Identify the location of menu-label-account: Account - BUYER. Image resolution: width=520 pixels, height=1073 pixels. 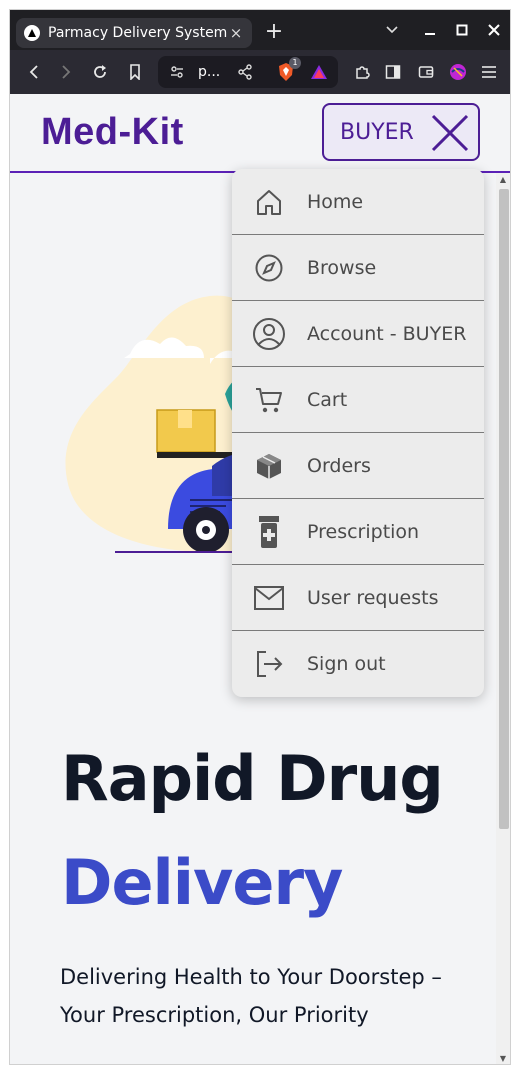
(387, 333).